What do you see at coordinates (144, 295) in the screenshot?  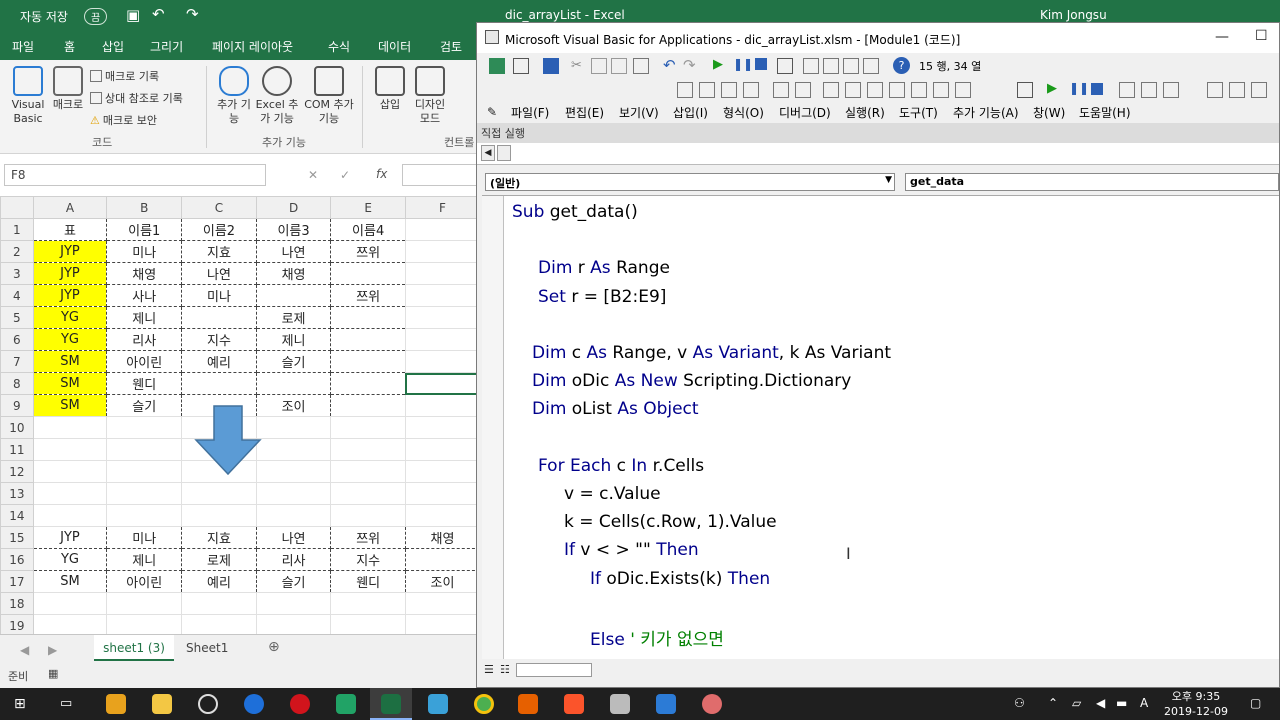 I see `cell: 사나` at bounding box center [144, 295].